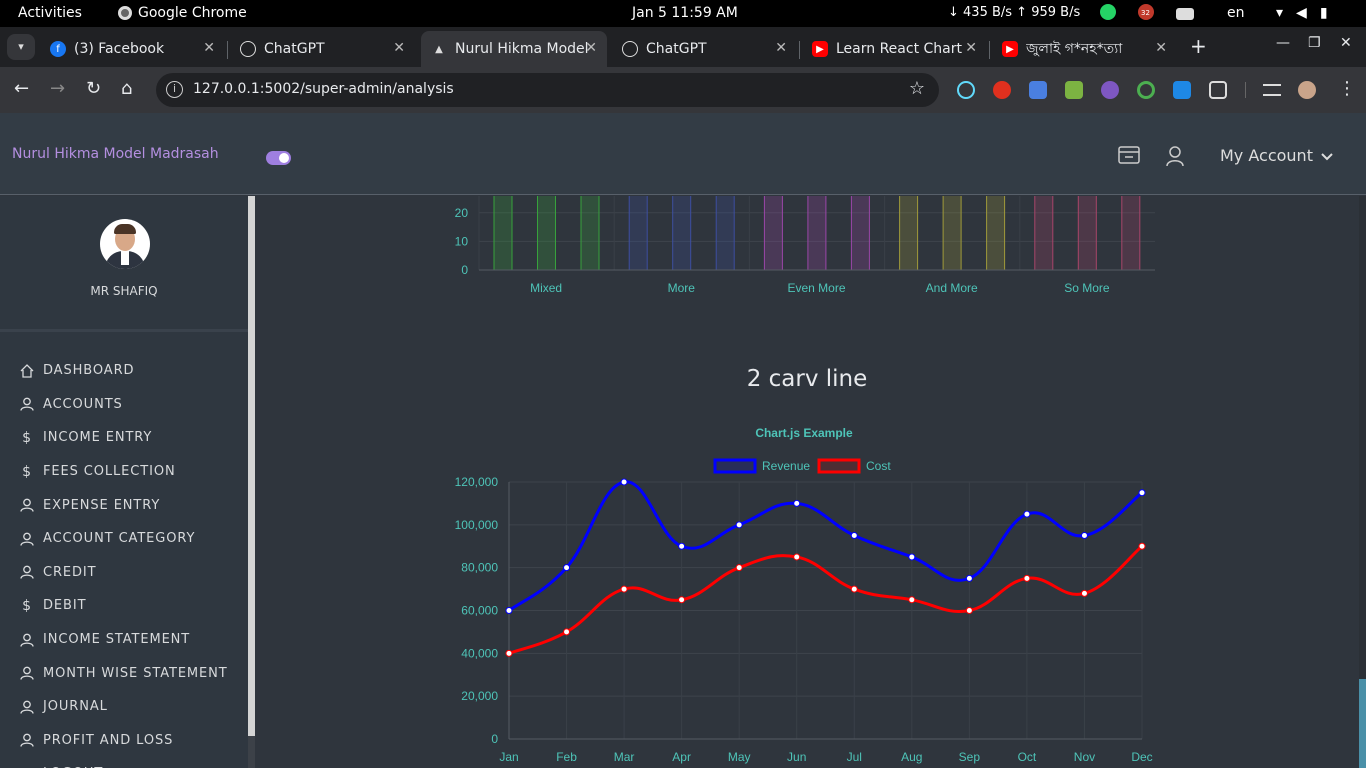 Image resolution: width=1366 pixels, height=768 pixels. Describe the element at coordinates (1307, 90) in the screenshot. I see `profile-avatar-icon` at that location.